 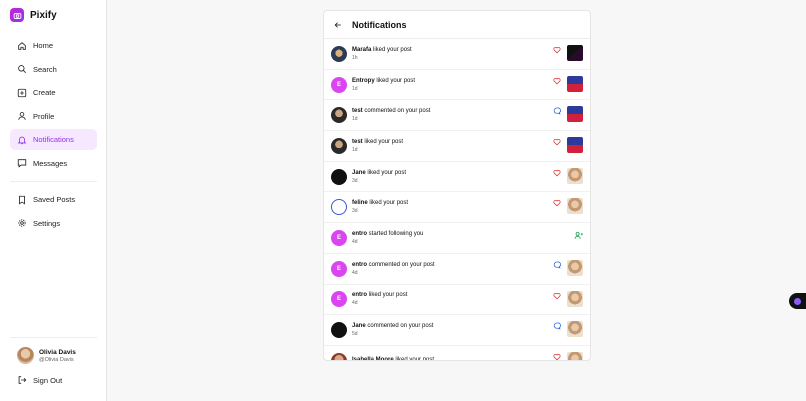 What do you see at coordinates (22, 380) in the screenshot?
I see `logout-icon` at bounding box center [22, 380].